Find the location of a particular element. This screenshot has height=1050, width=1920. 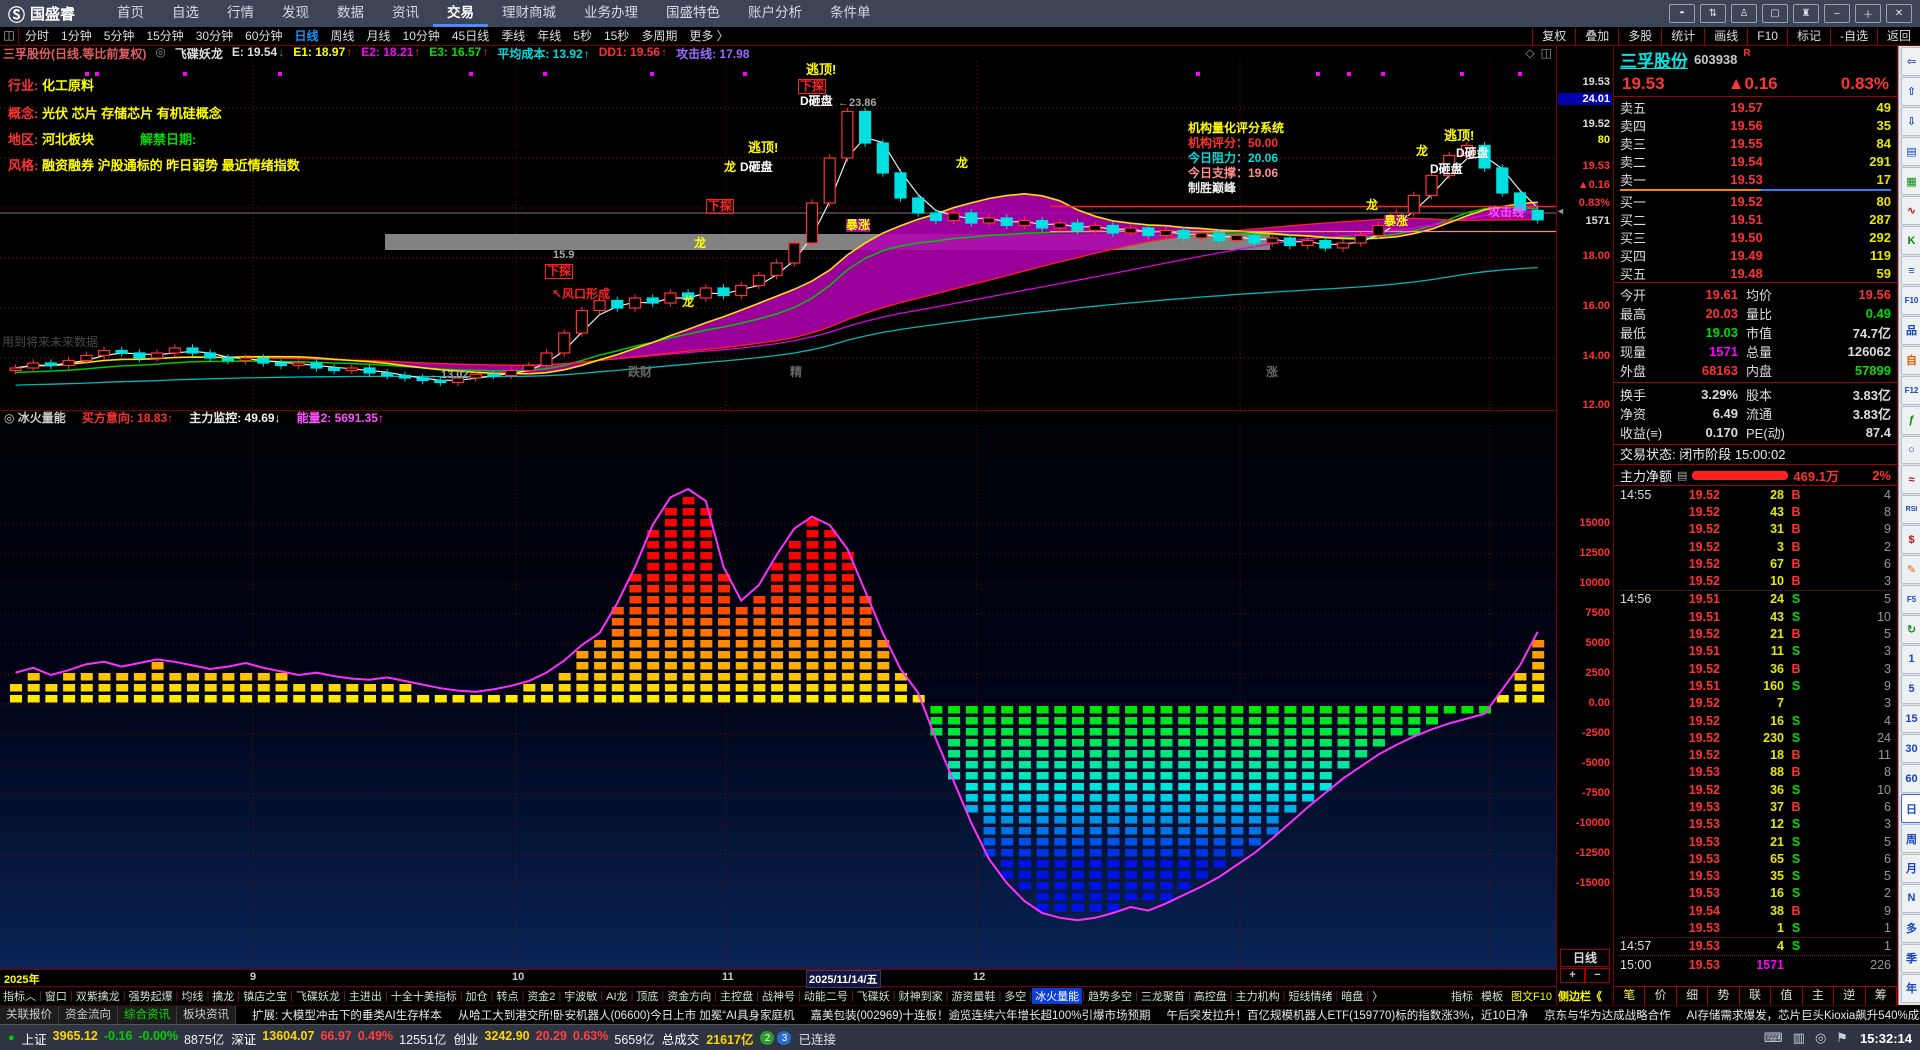

custom-icon: 自 is located at coordinates (1910, 360).